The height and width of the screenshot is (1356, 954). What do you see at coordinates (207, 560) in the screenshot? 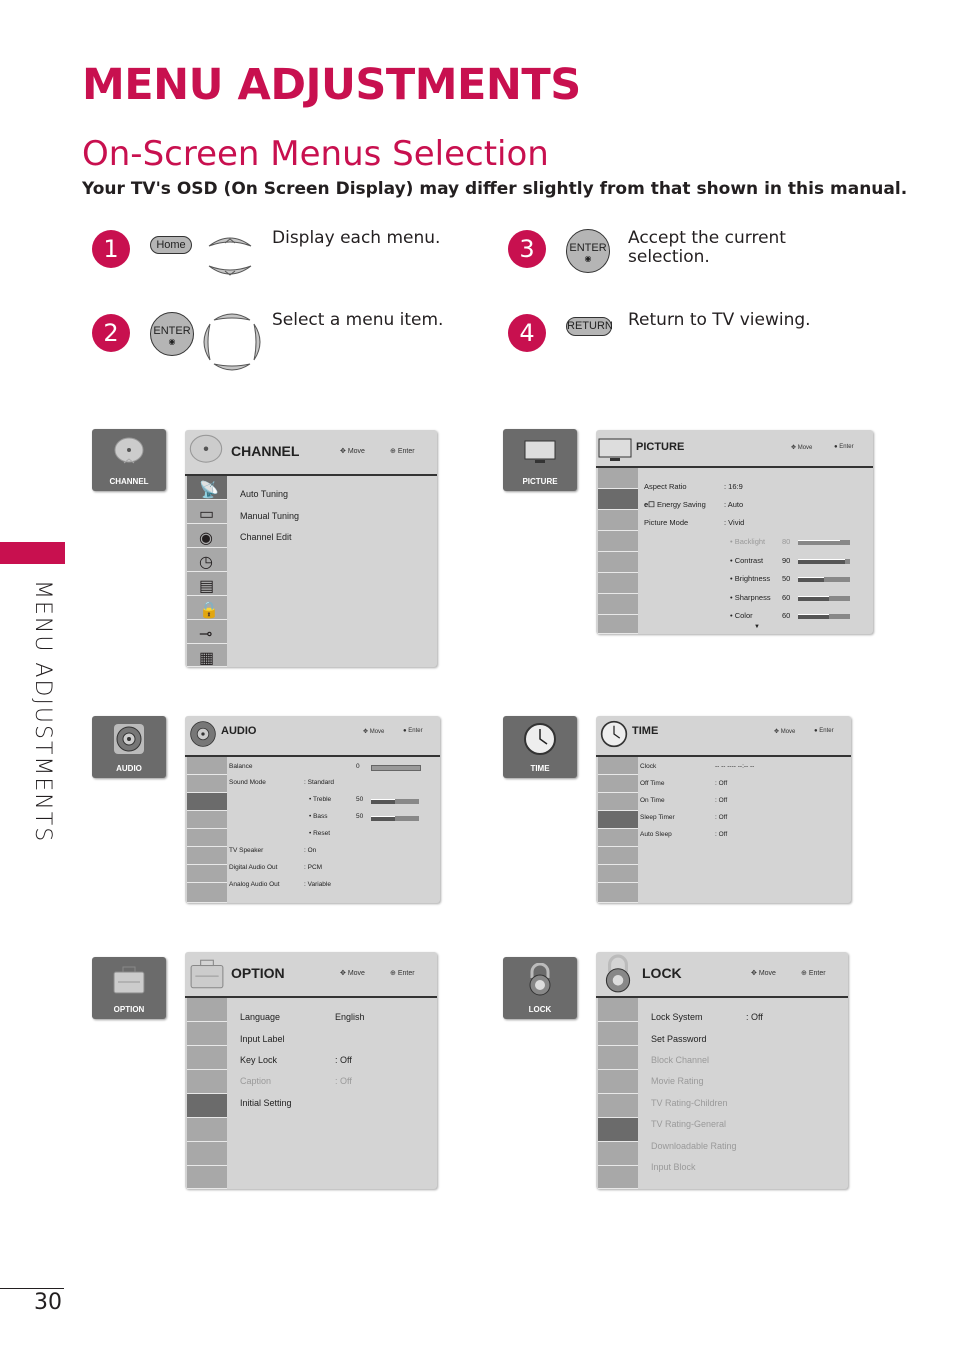
I see `category-time: ◷` at bounding box center [207, 560].